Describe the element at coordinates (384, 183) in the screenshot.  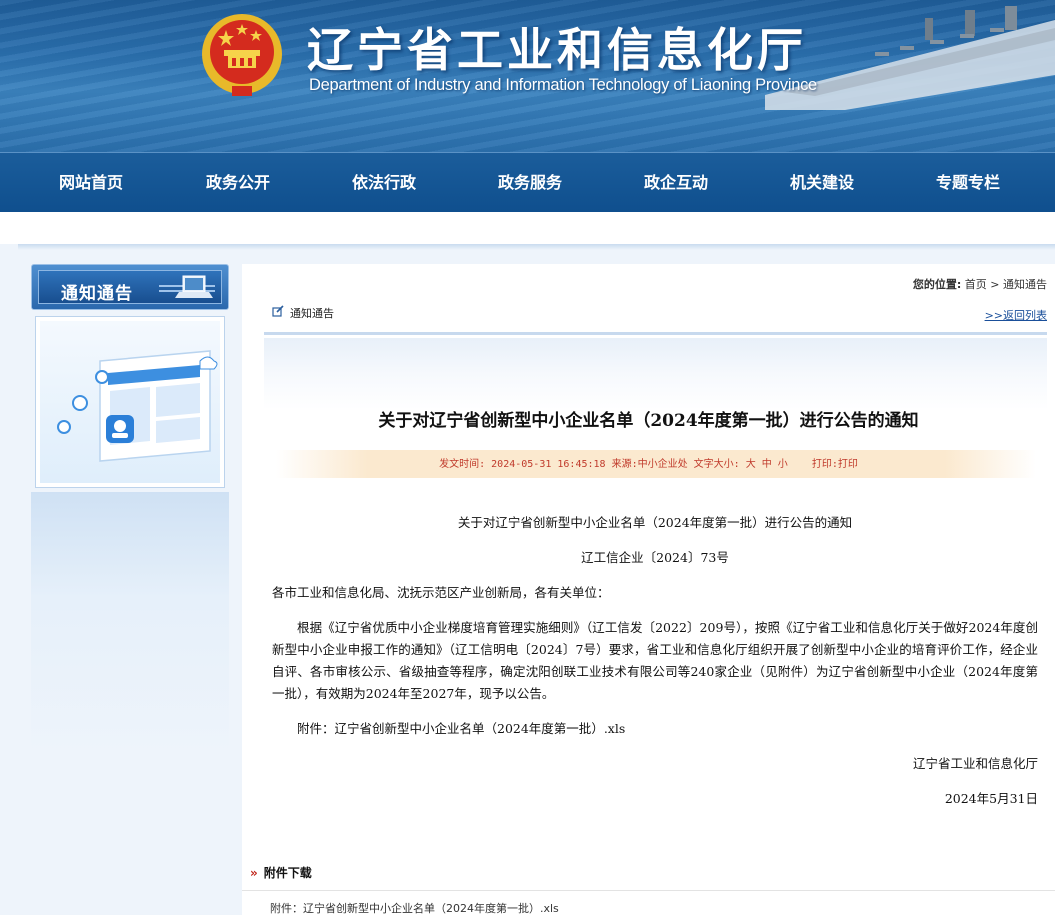
I see `nav-item-law-administration: 依法行政` at that location.